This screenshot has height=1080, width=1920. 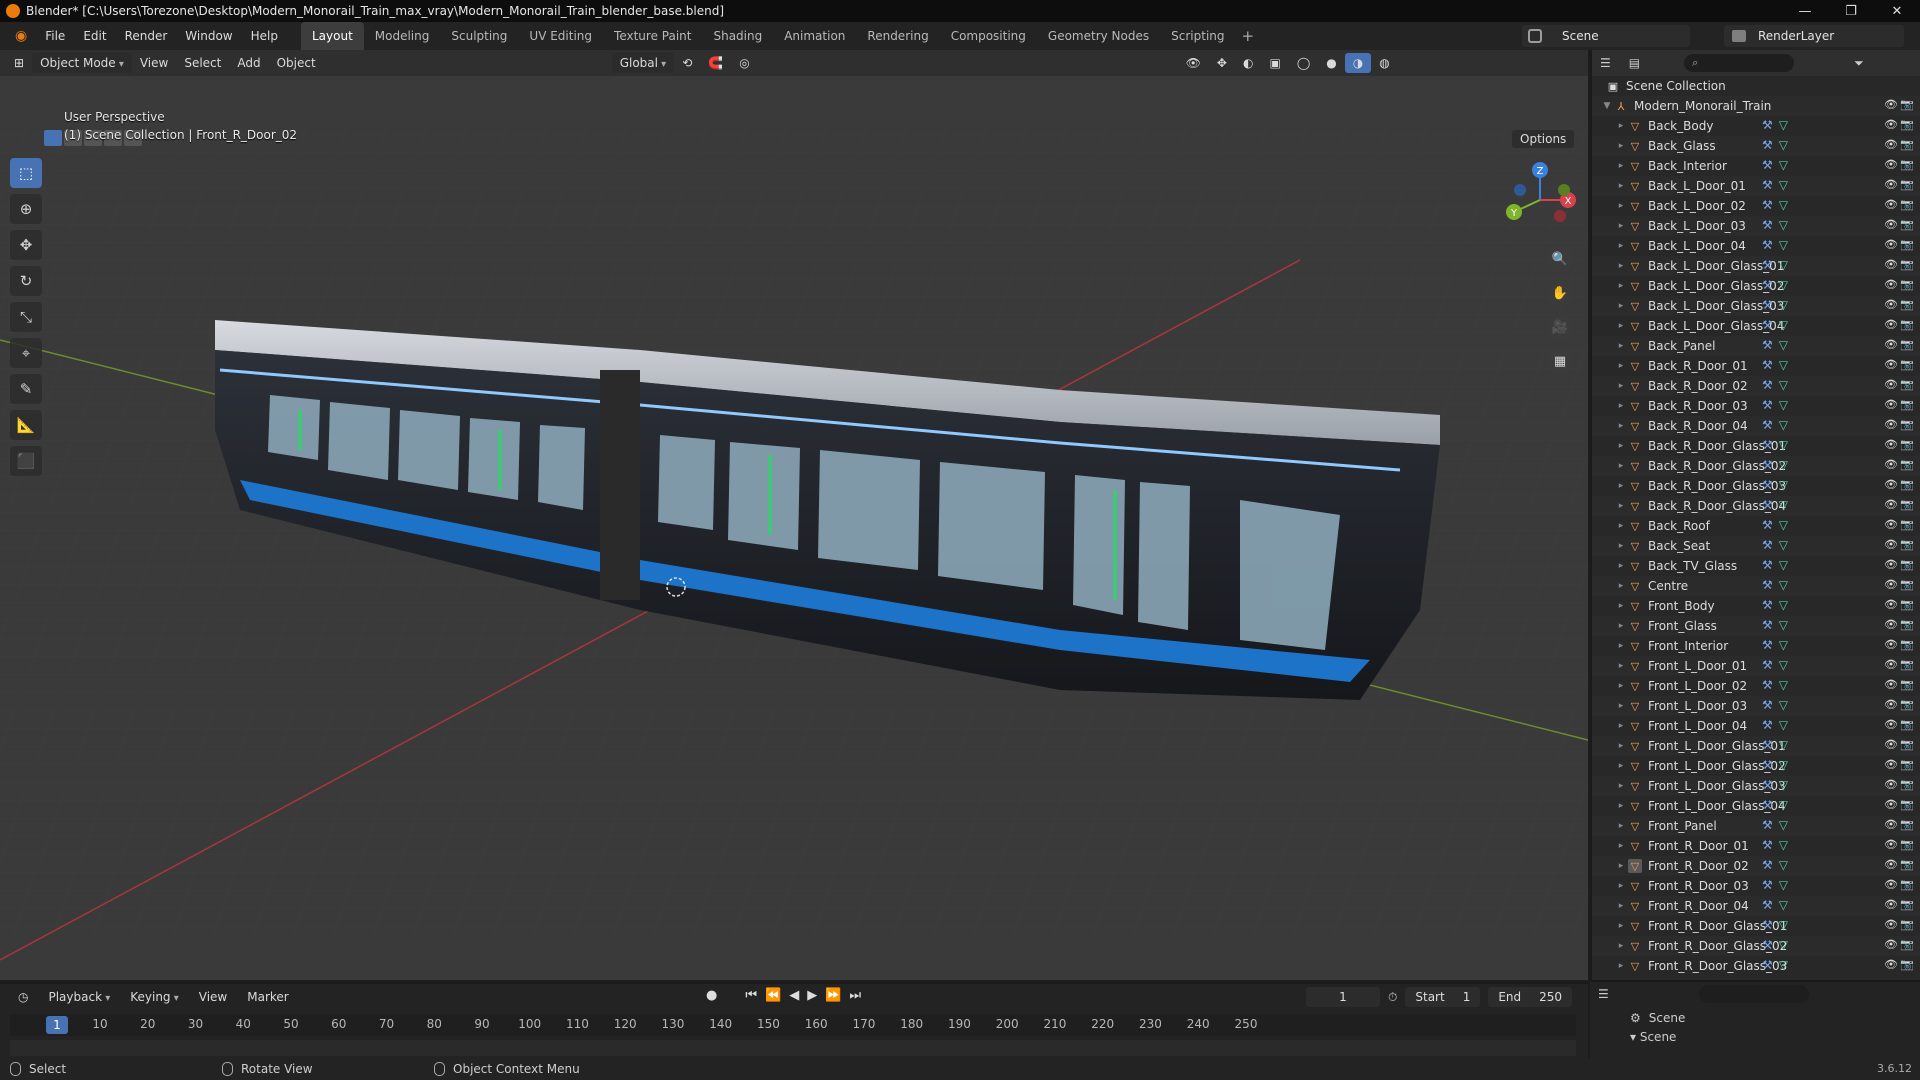 What do you see at coordinates (812, 995) in the screenshot?
I see `play-icon: ▶` at bounding box center [812, 995].